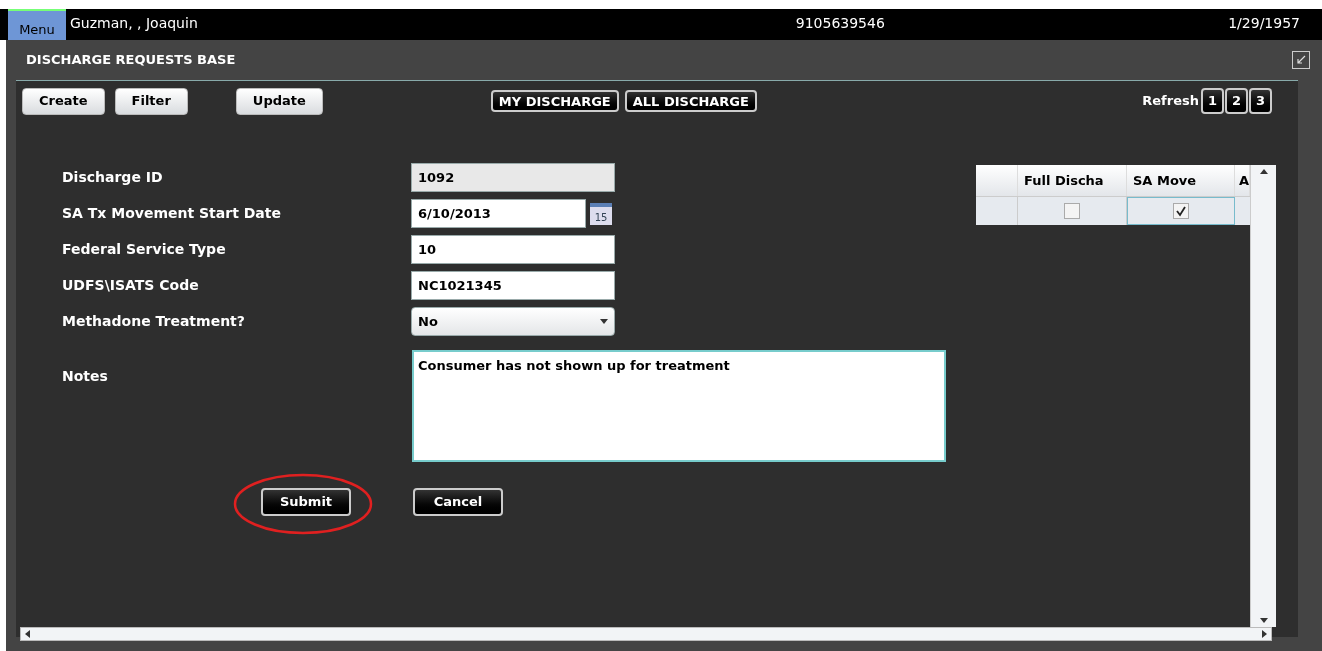 The image size is (1322, 651). I want to click on field-label: Notes, so click(85, 376).